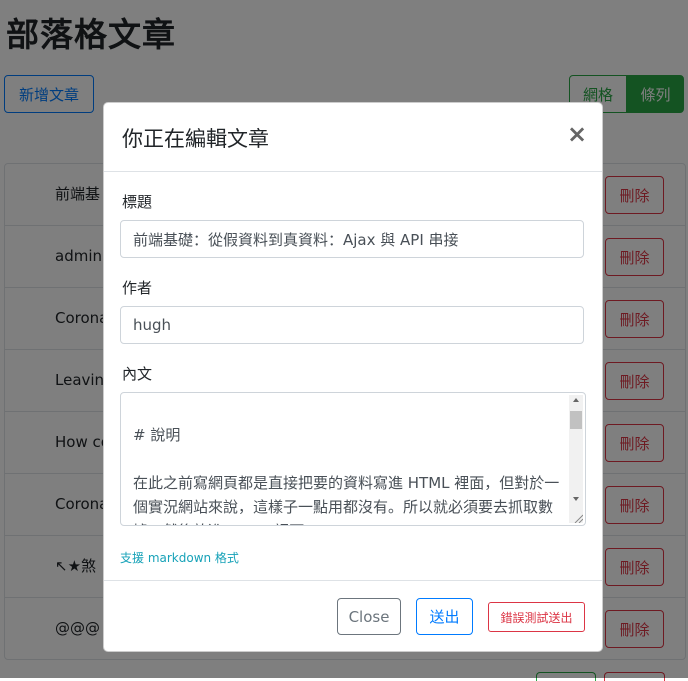 The height and width of the screenshot is (681, 688). Describe the element at coordinates (195, 139) in the screenshot. I see `modal-title: 你正在編輯文章` at that location.